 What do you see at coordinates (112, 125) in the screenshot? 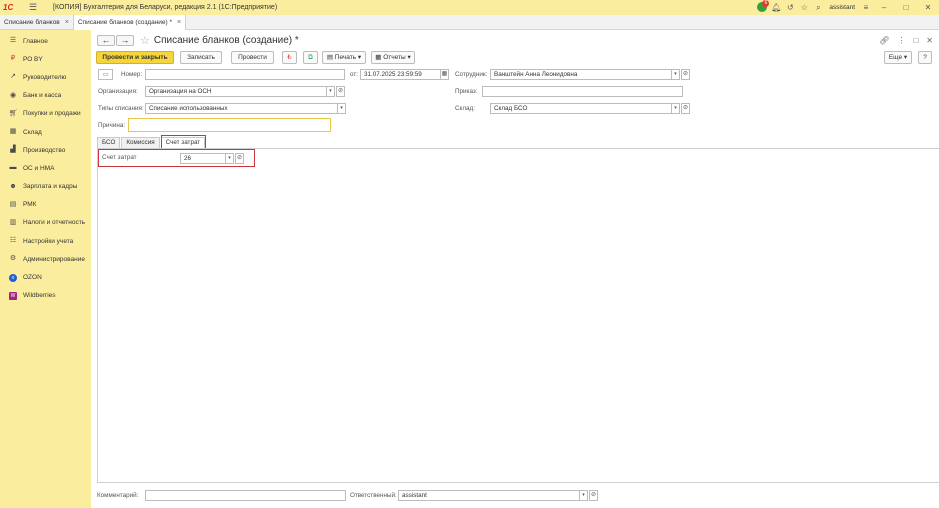
I see `reason-label: Причина:` at bounding box center [112, 125].